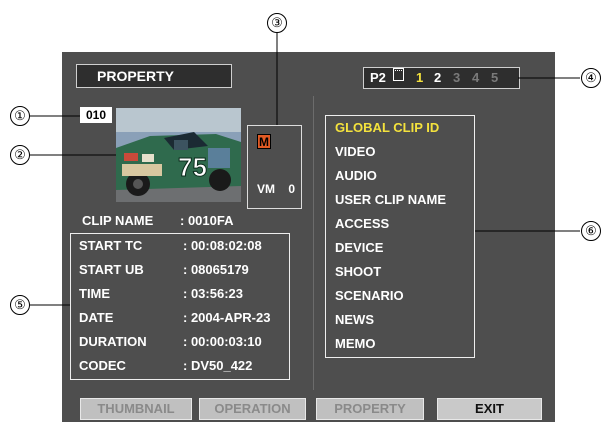 Image resolution: width=610 pixels, height=433 pixels. What do you see at coordinates (20, 155) in the screenshot?
I see `callout-2: ②` at bounding box center [20, 155].